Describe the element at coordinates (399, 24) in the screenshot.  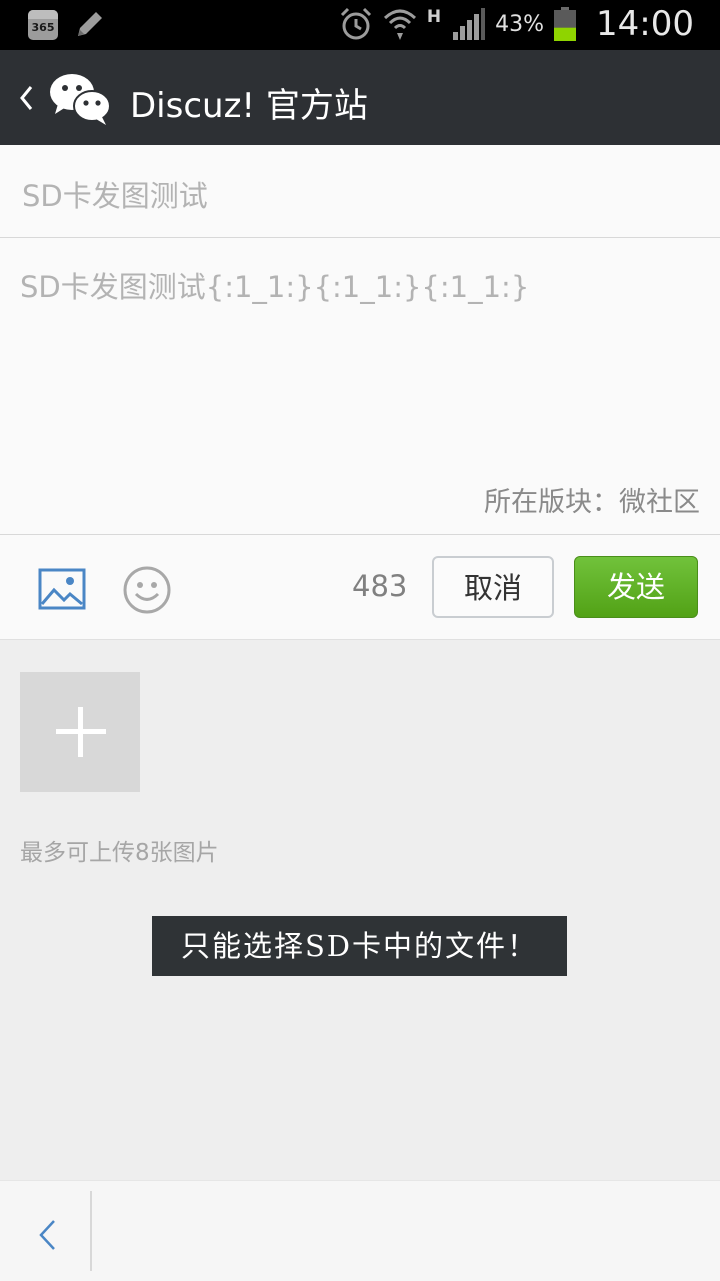
I see `wifi-icon` at that location.